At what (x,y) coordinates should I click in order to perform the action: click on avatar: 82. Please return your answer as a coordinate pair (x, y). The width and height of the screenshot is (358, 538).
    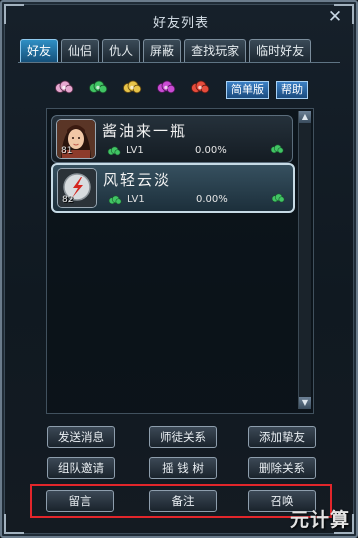
    Looking at the image, I should click on (77, 188).